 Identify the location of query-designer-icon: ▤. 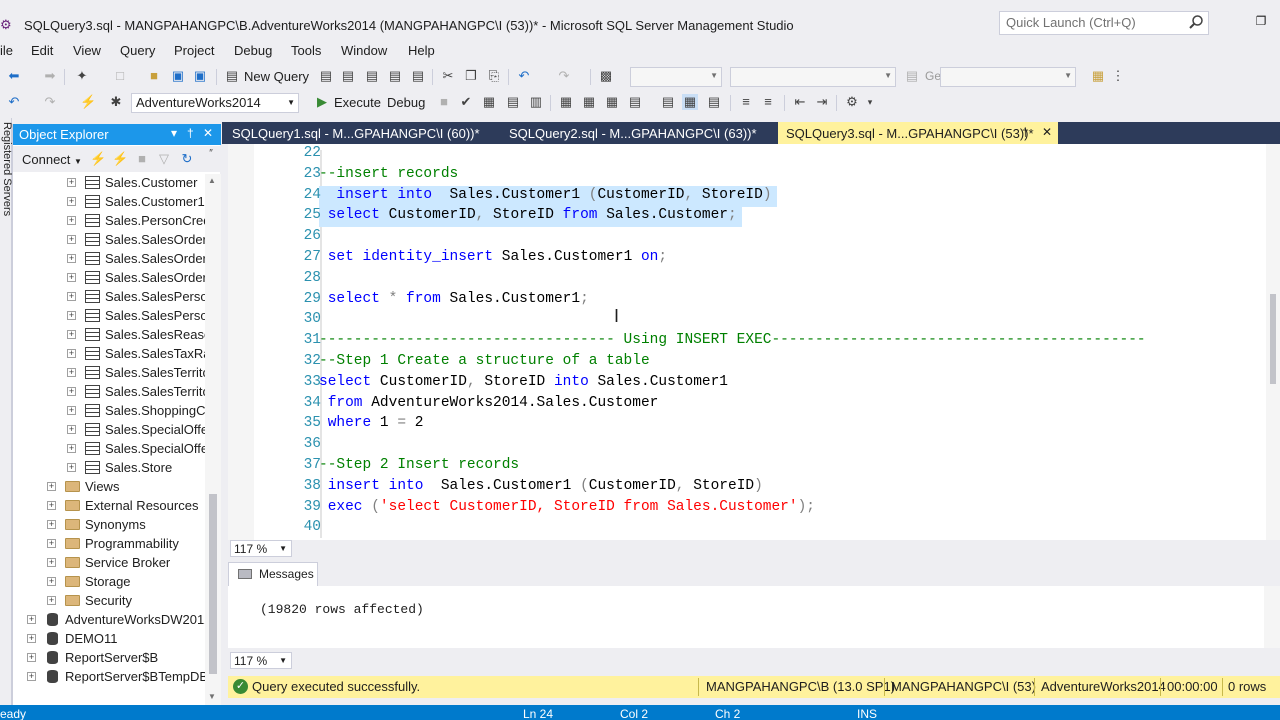
(513, 102).